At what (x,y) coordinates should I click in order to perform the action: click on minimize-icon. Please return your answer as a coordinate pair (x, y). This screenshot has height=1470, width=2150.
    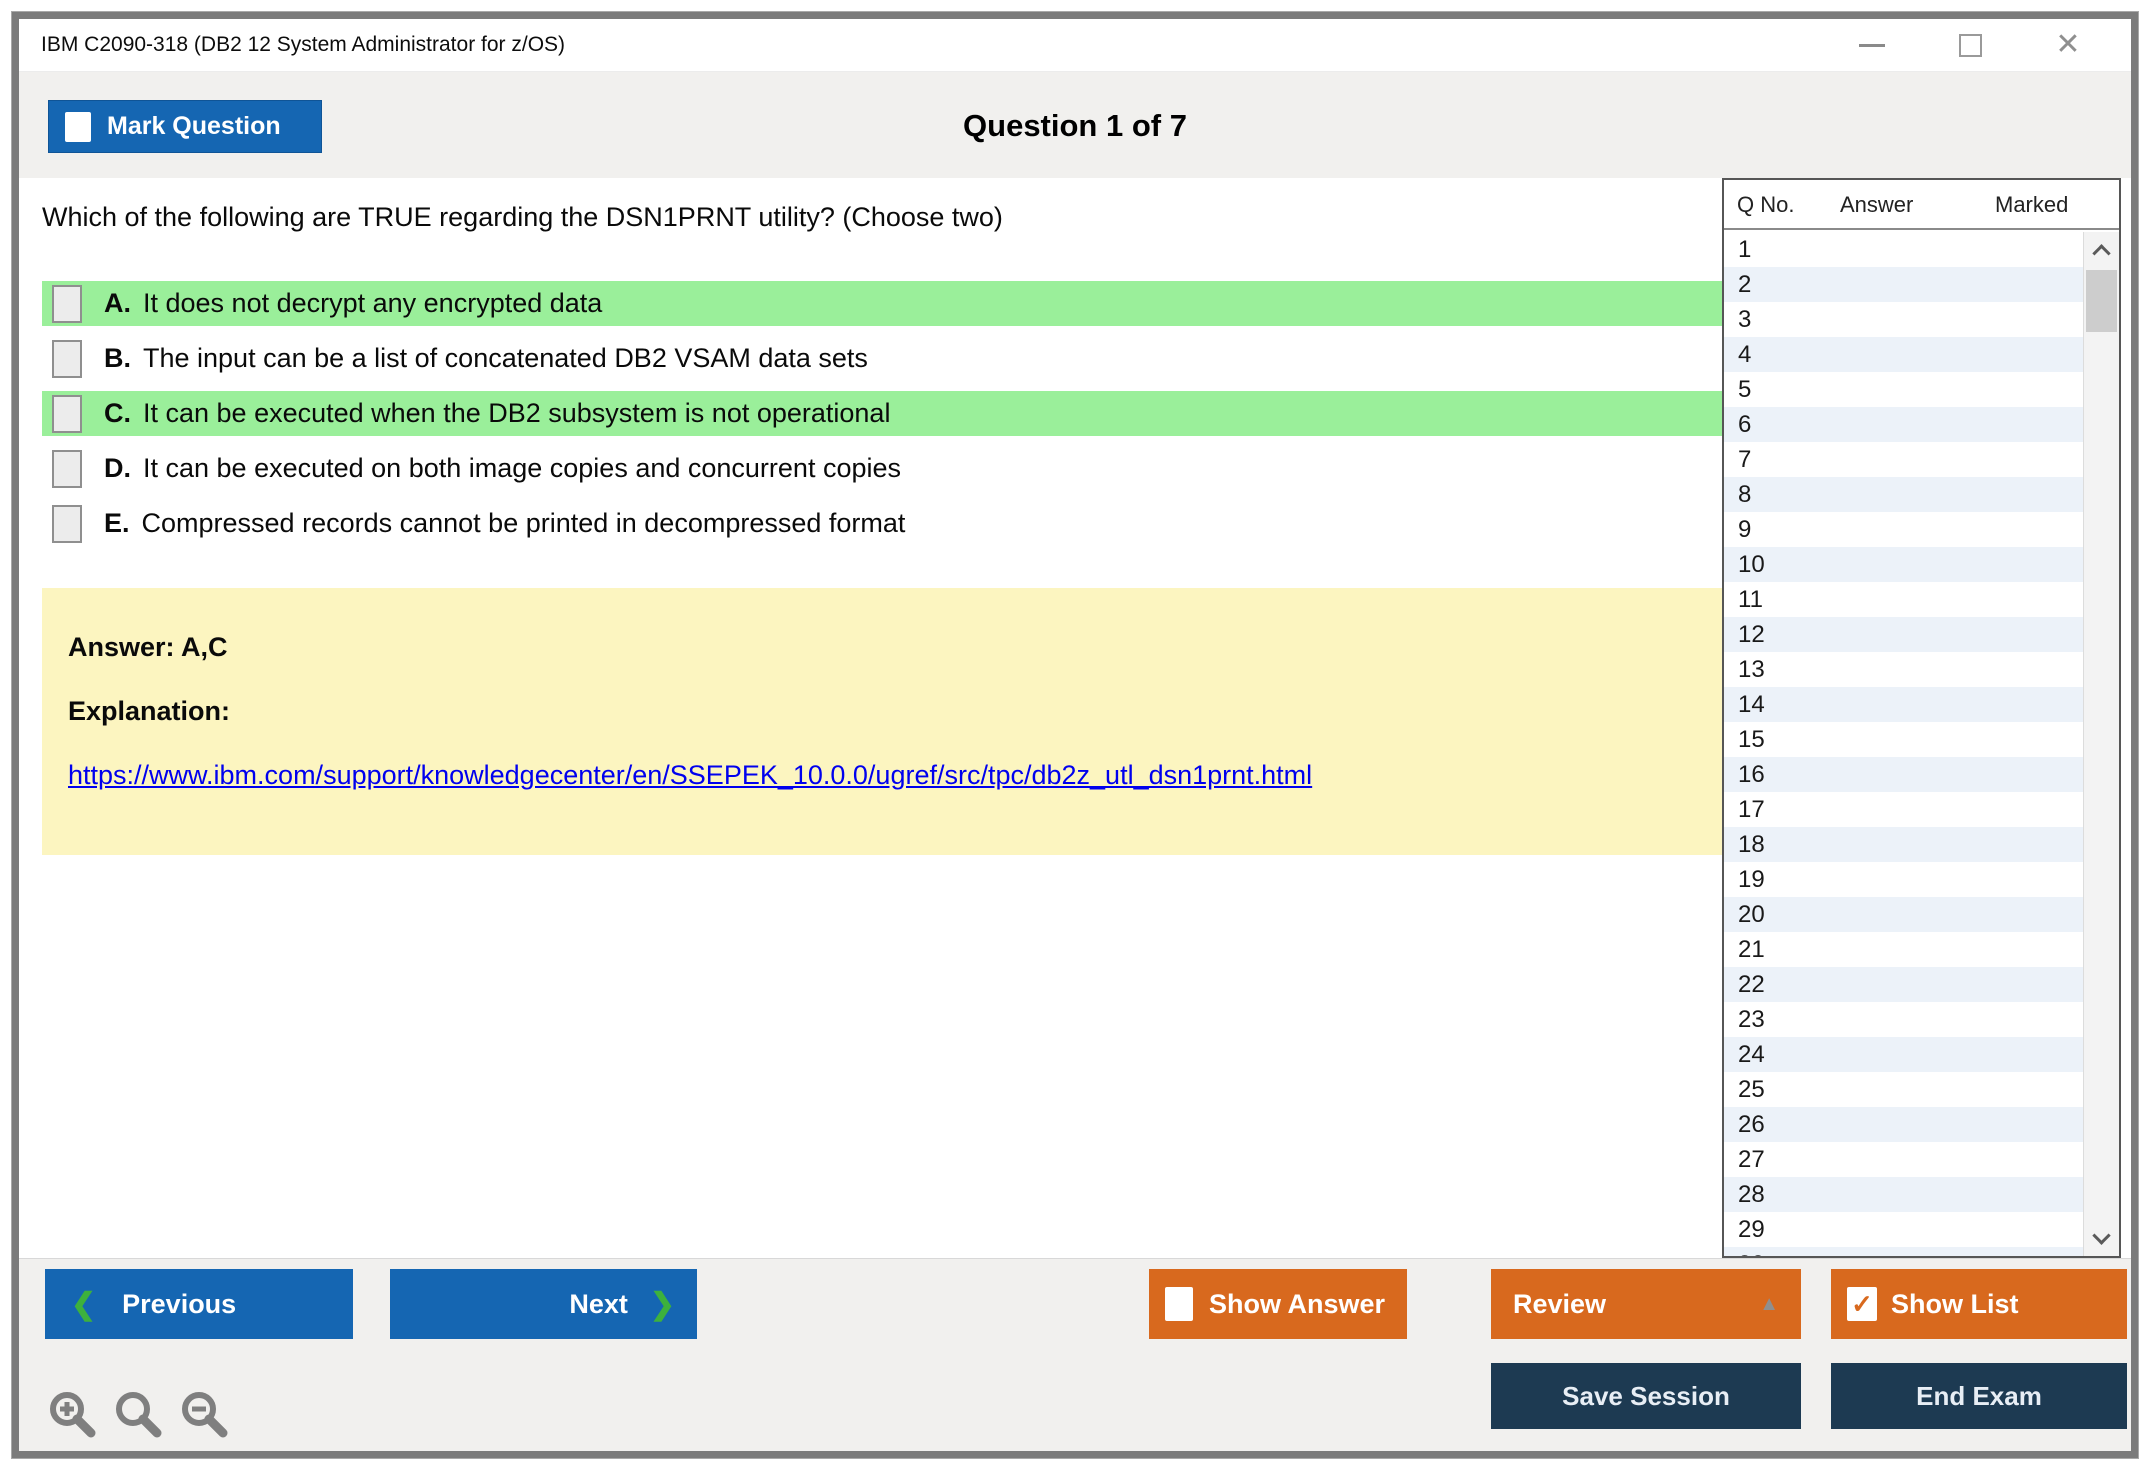
    Looking at the image, I should click on (1872, 45).